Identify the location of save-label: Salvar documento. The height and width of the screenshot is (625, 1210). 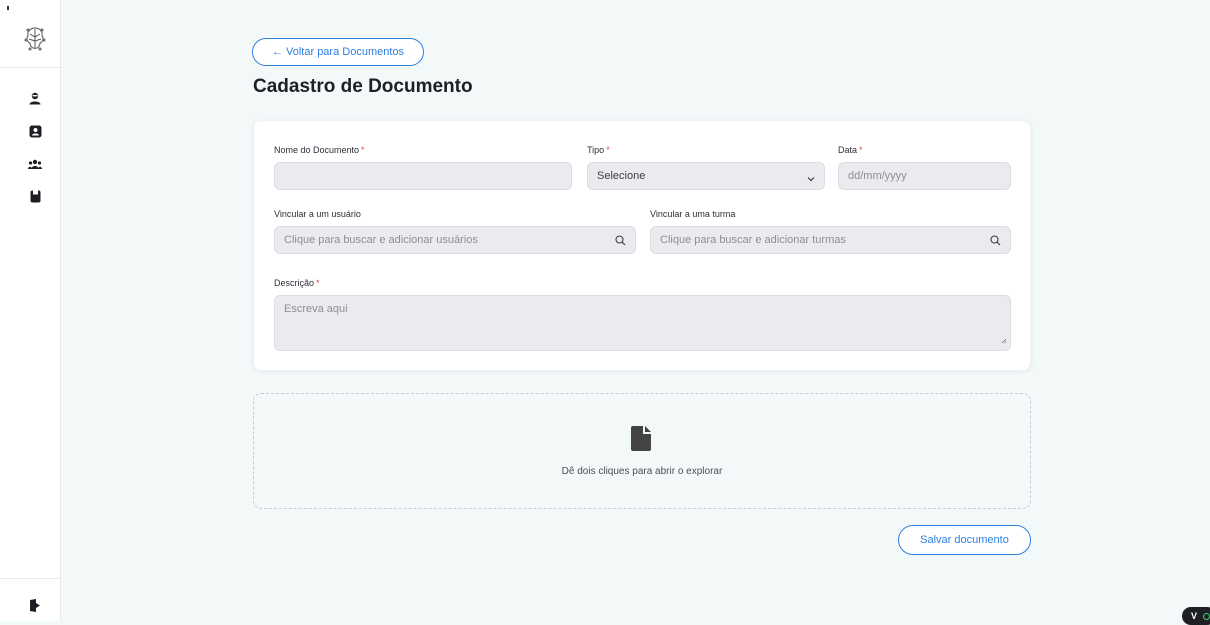
(964, 540).